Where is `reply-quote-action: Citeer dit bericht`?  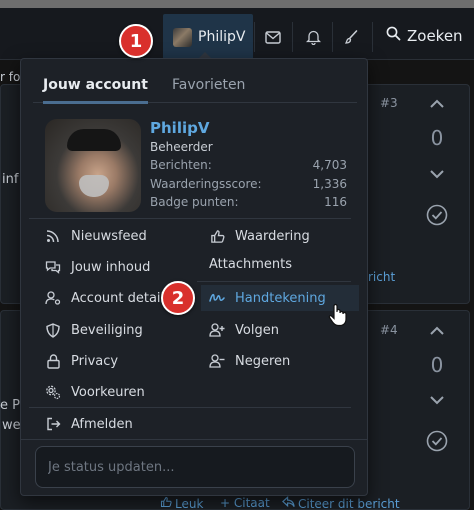 reply-quote-action: Citeer dit bericht is located at coordinates (341, 503).